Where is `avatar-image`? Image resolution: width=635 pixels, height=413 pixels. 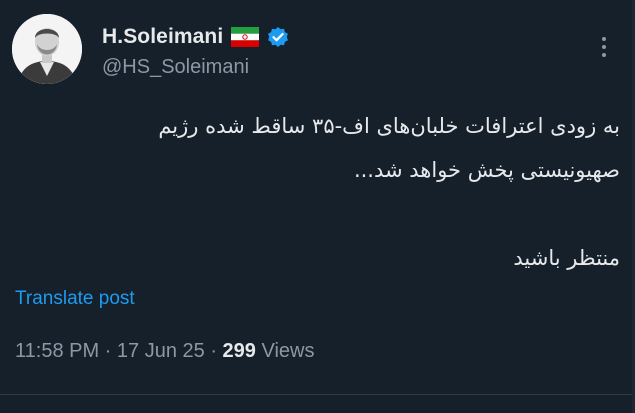 avatar-image is located at coordinates (47, 49).